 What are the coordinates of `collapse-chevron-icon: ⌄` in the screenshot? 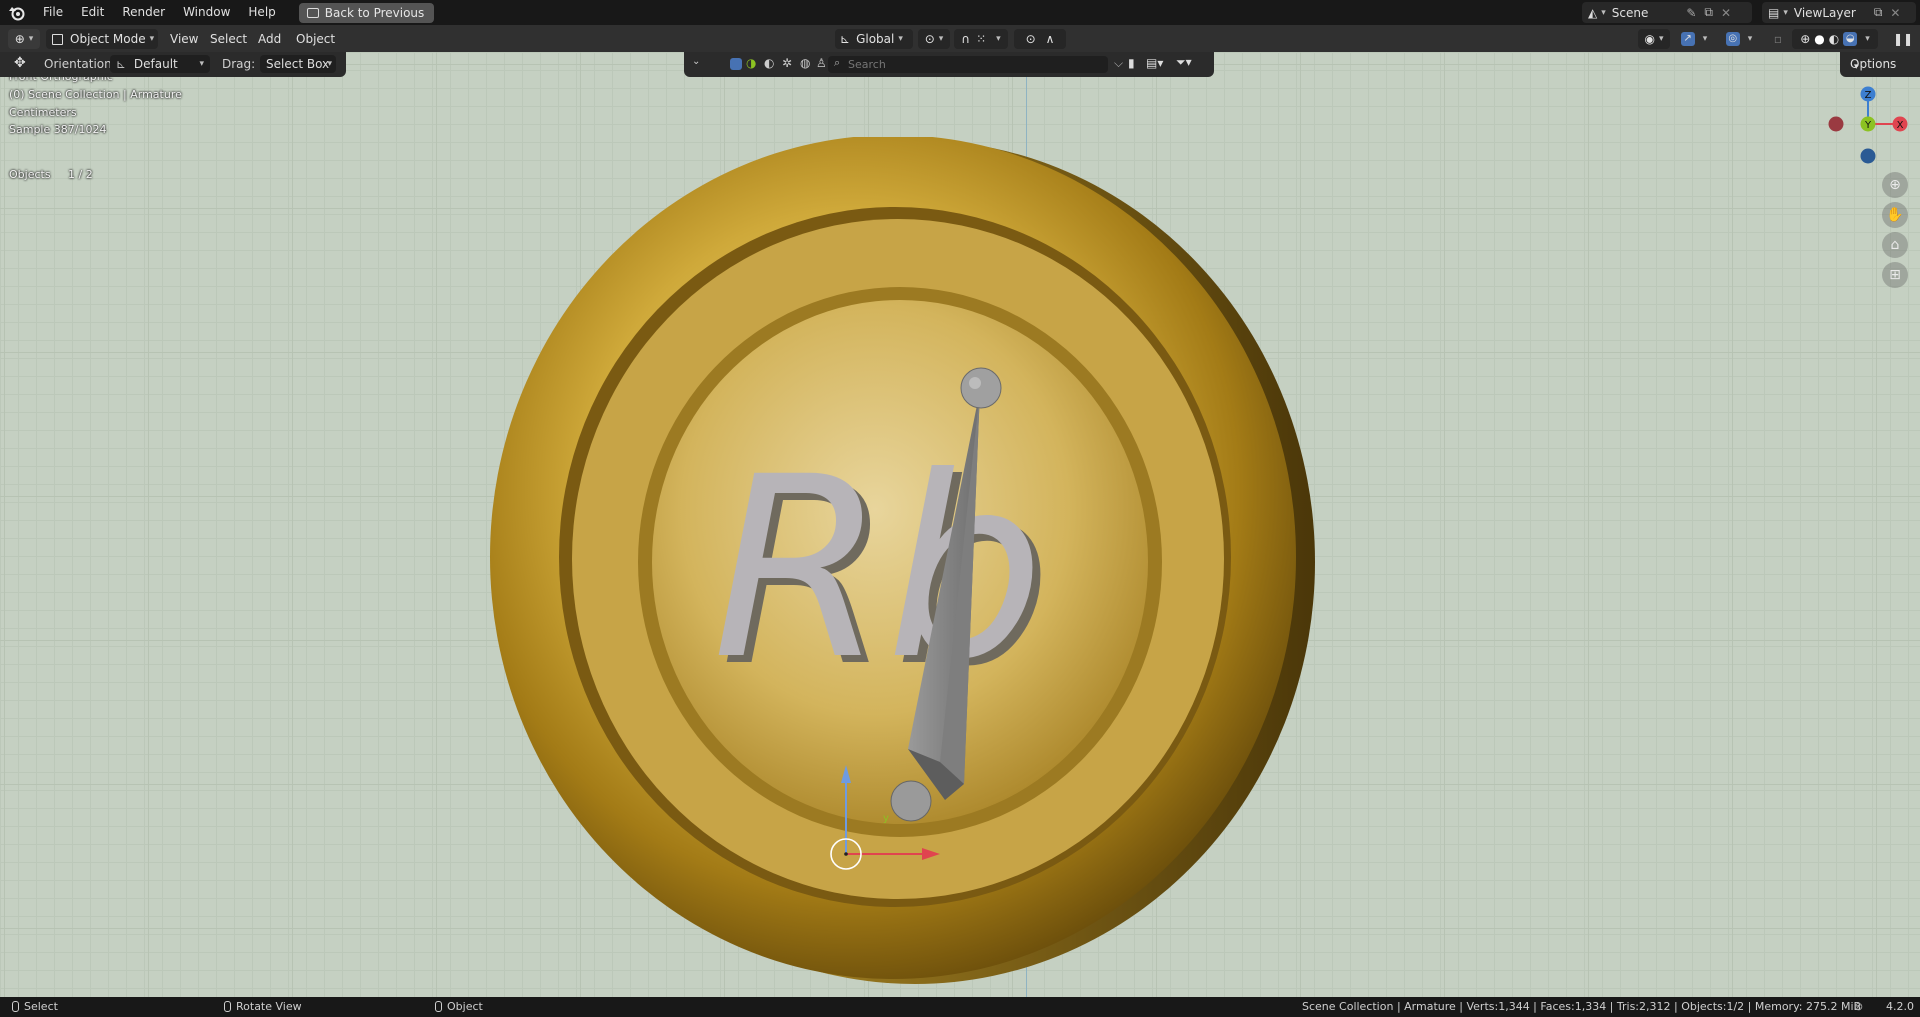 It's located at (696, 61).